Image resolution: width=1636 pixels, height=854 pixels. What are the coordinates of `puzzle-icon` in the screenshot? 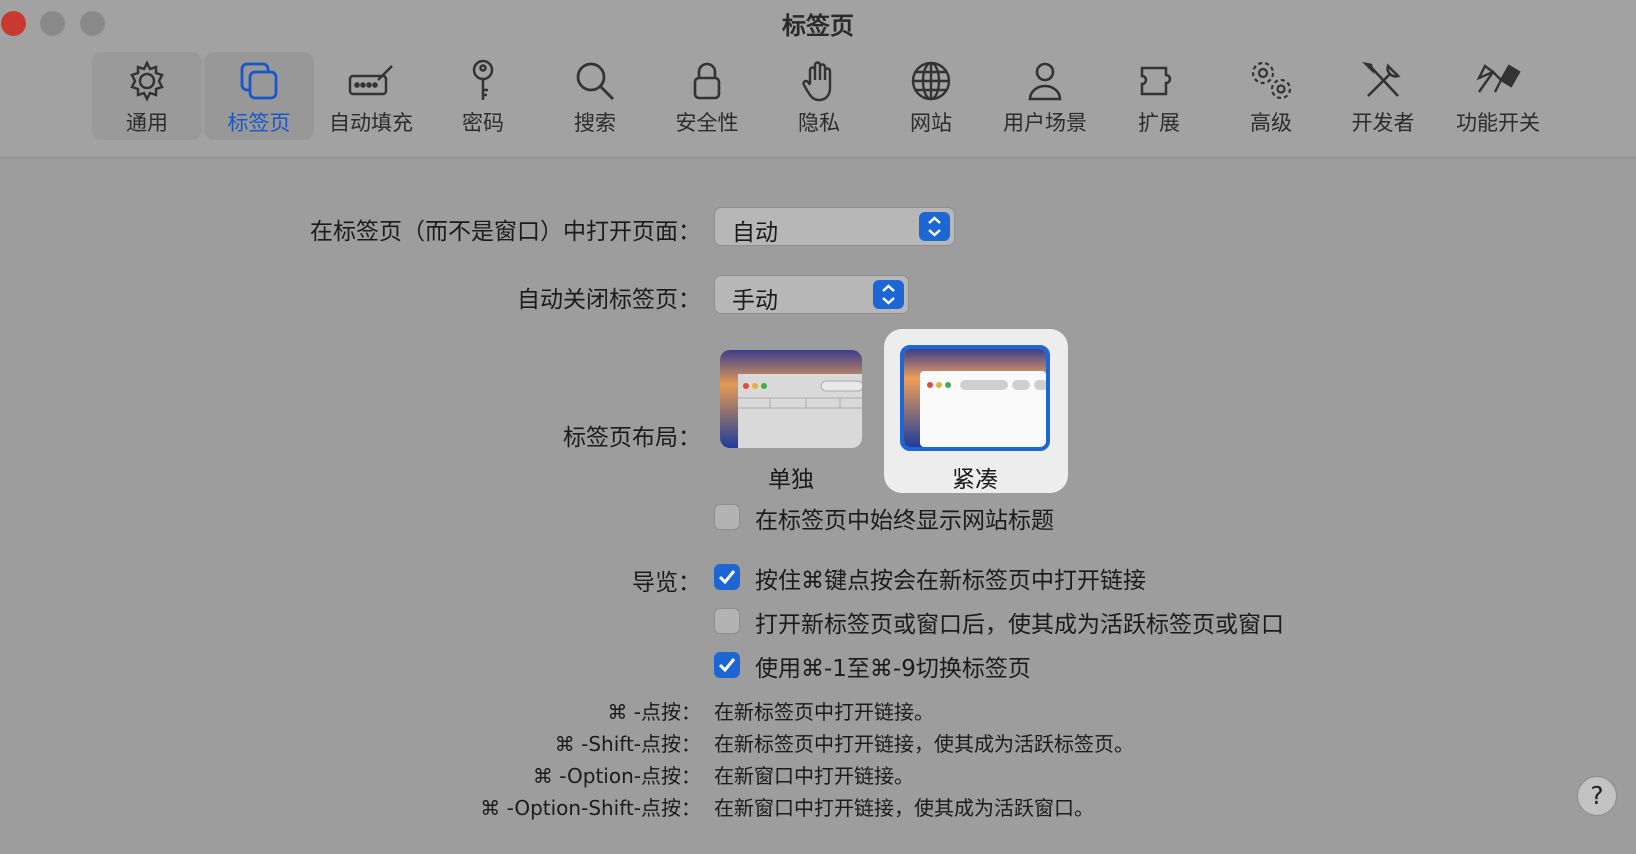 It's located at (1159, 81).